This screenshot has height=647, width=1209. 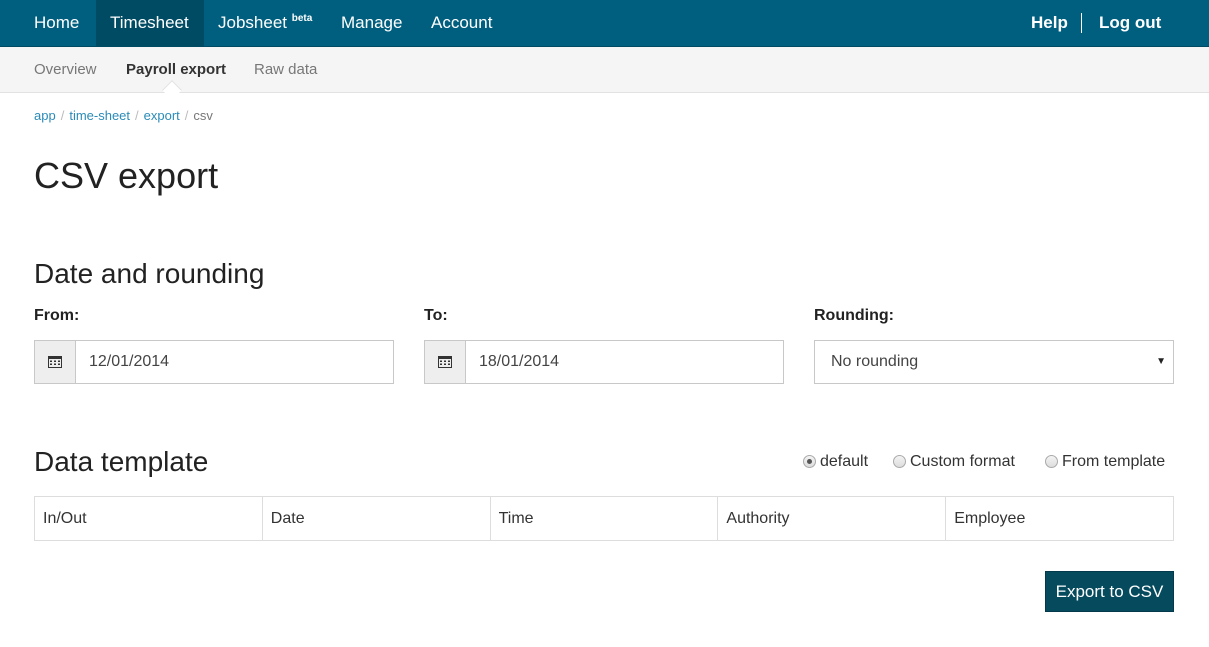 What do you see at coordinates (604, 73) in the screenshot?
I see `sub-navbar: Overview Payroll export Raw data` at bounding box center [604, 73].